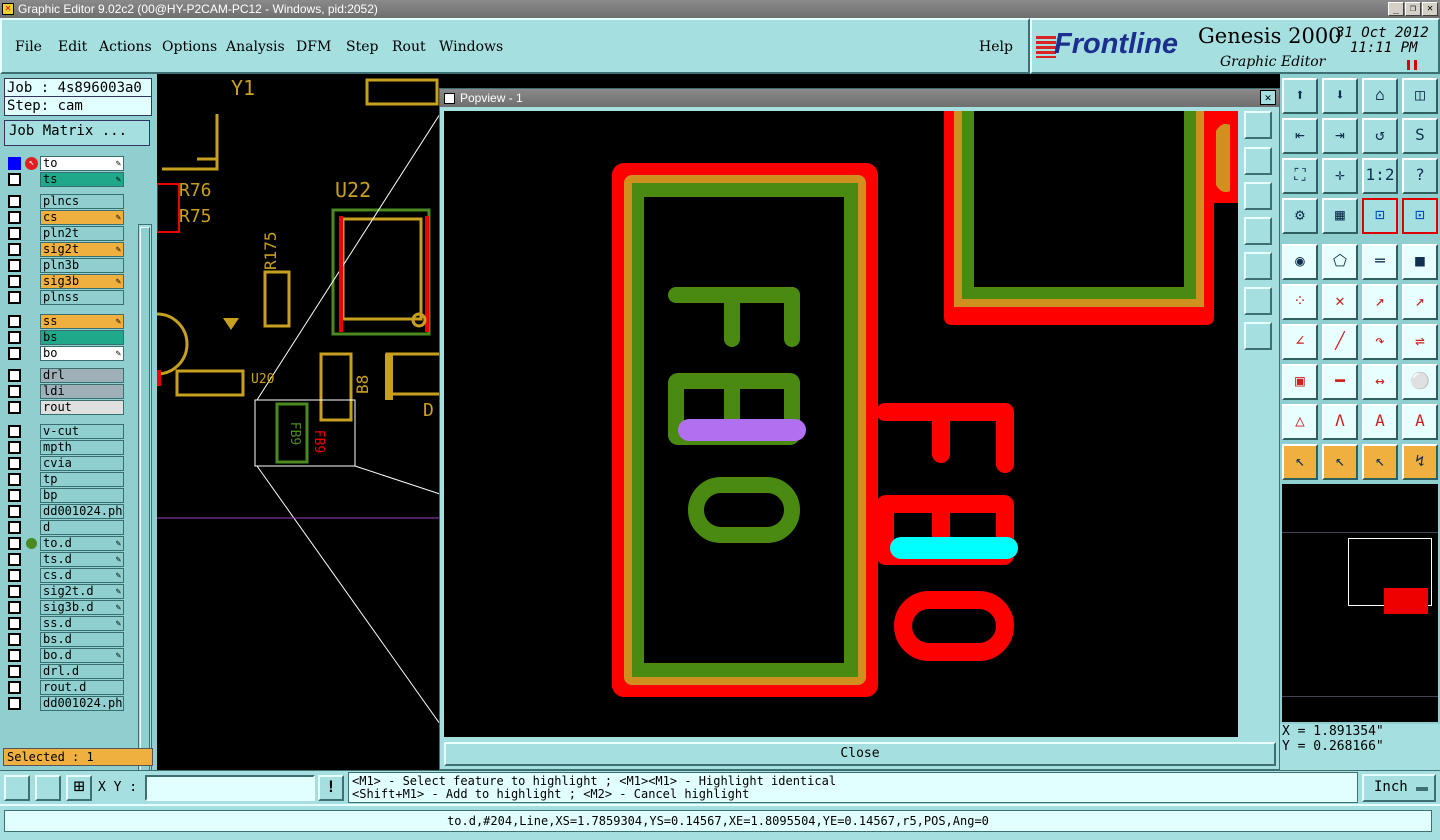  Describe the element at coordinates (66, 495) in the screenshot. I see `layer-row-19: bp` at that location.